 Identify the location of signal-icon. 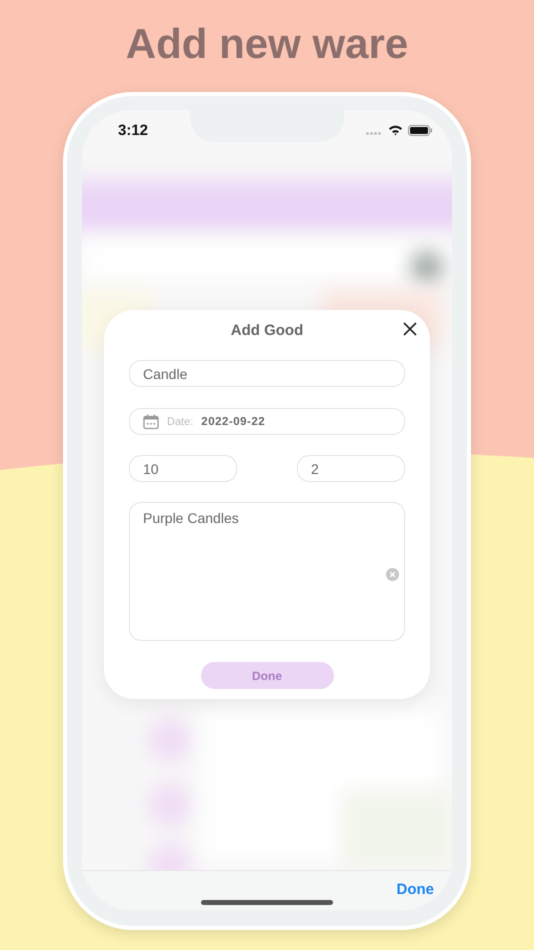
(374, 133).